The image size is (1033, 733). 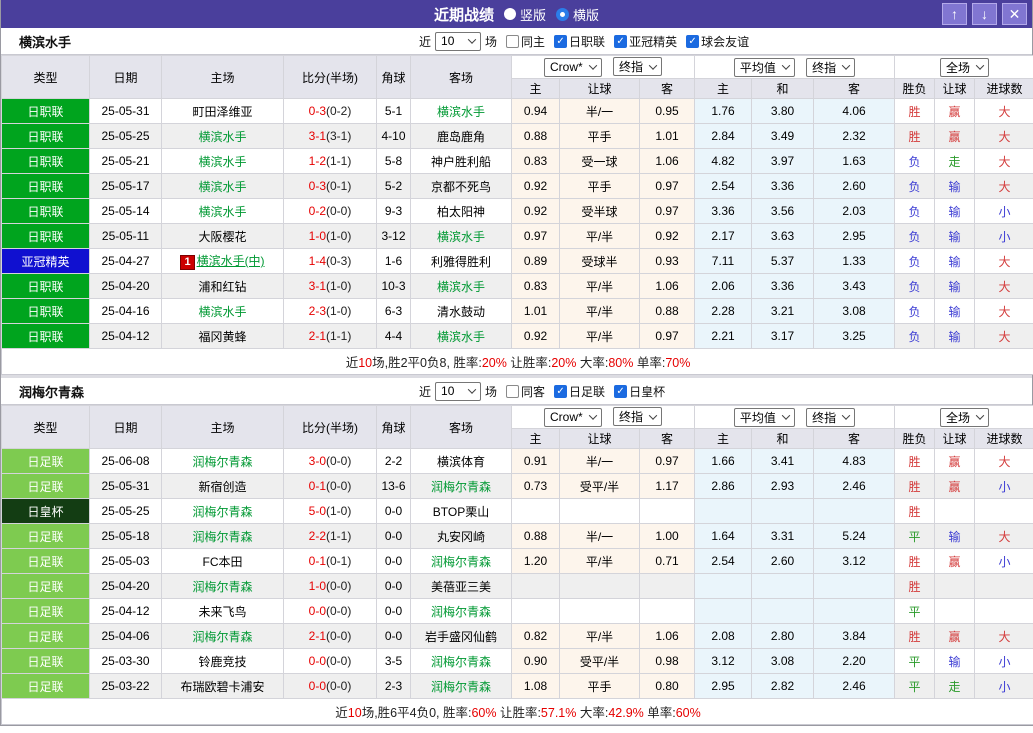 I want to click on score-cell: 0-3(0-2), so click(x=330, y=111).